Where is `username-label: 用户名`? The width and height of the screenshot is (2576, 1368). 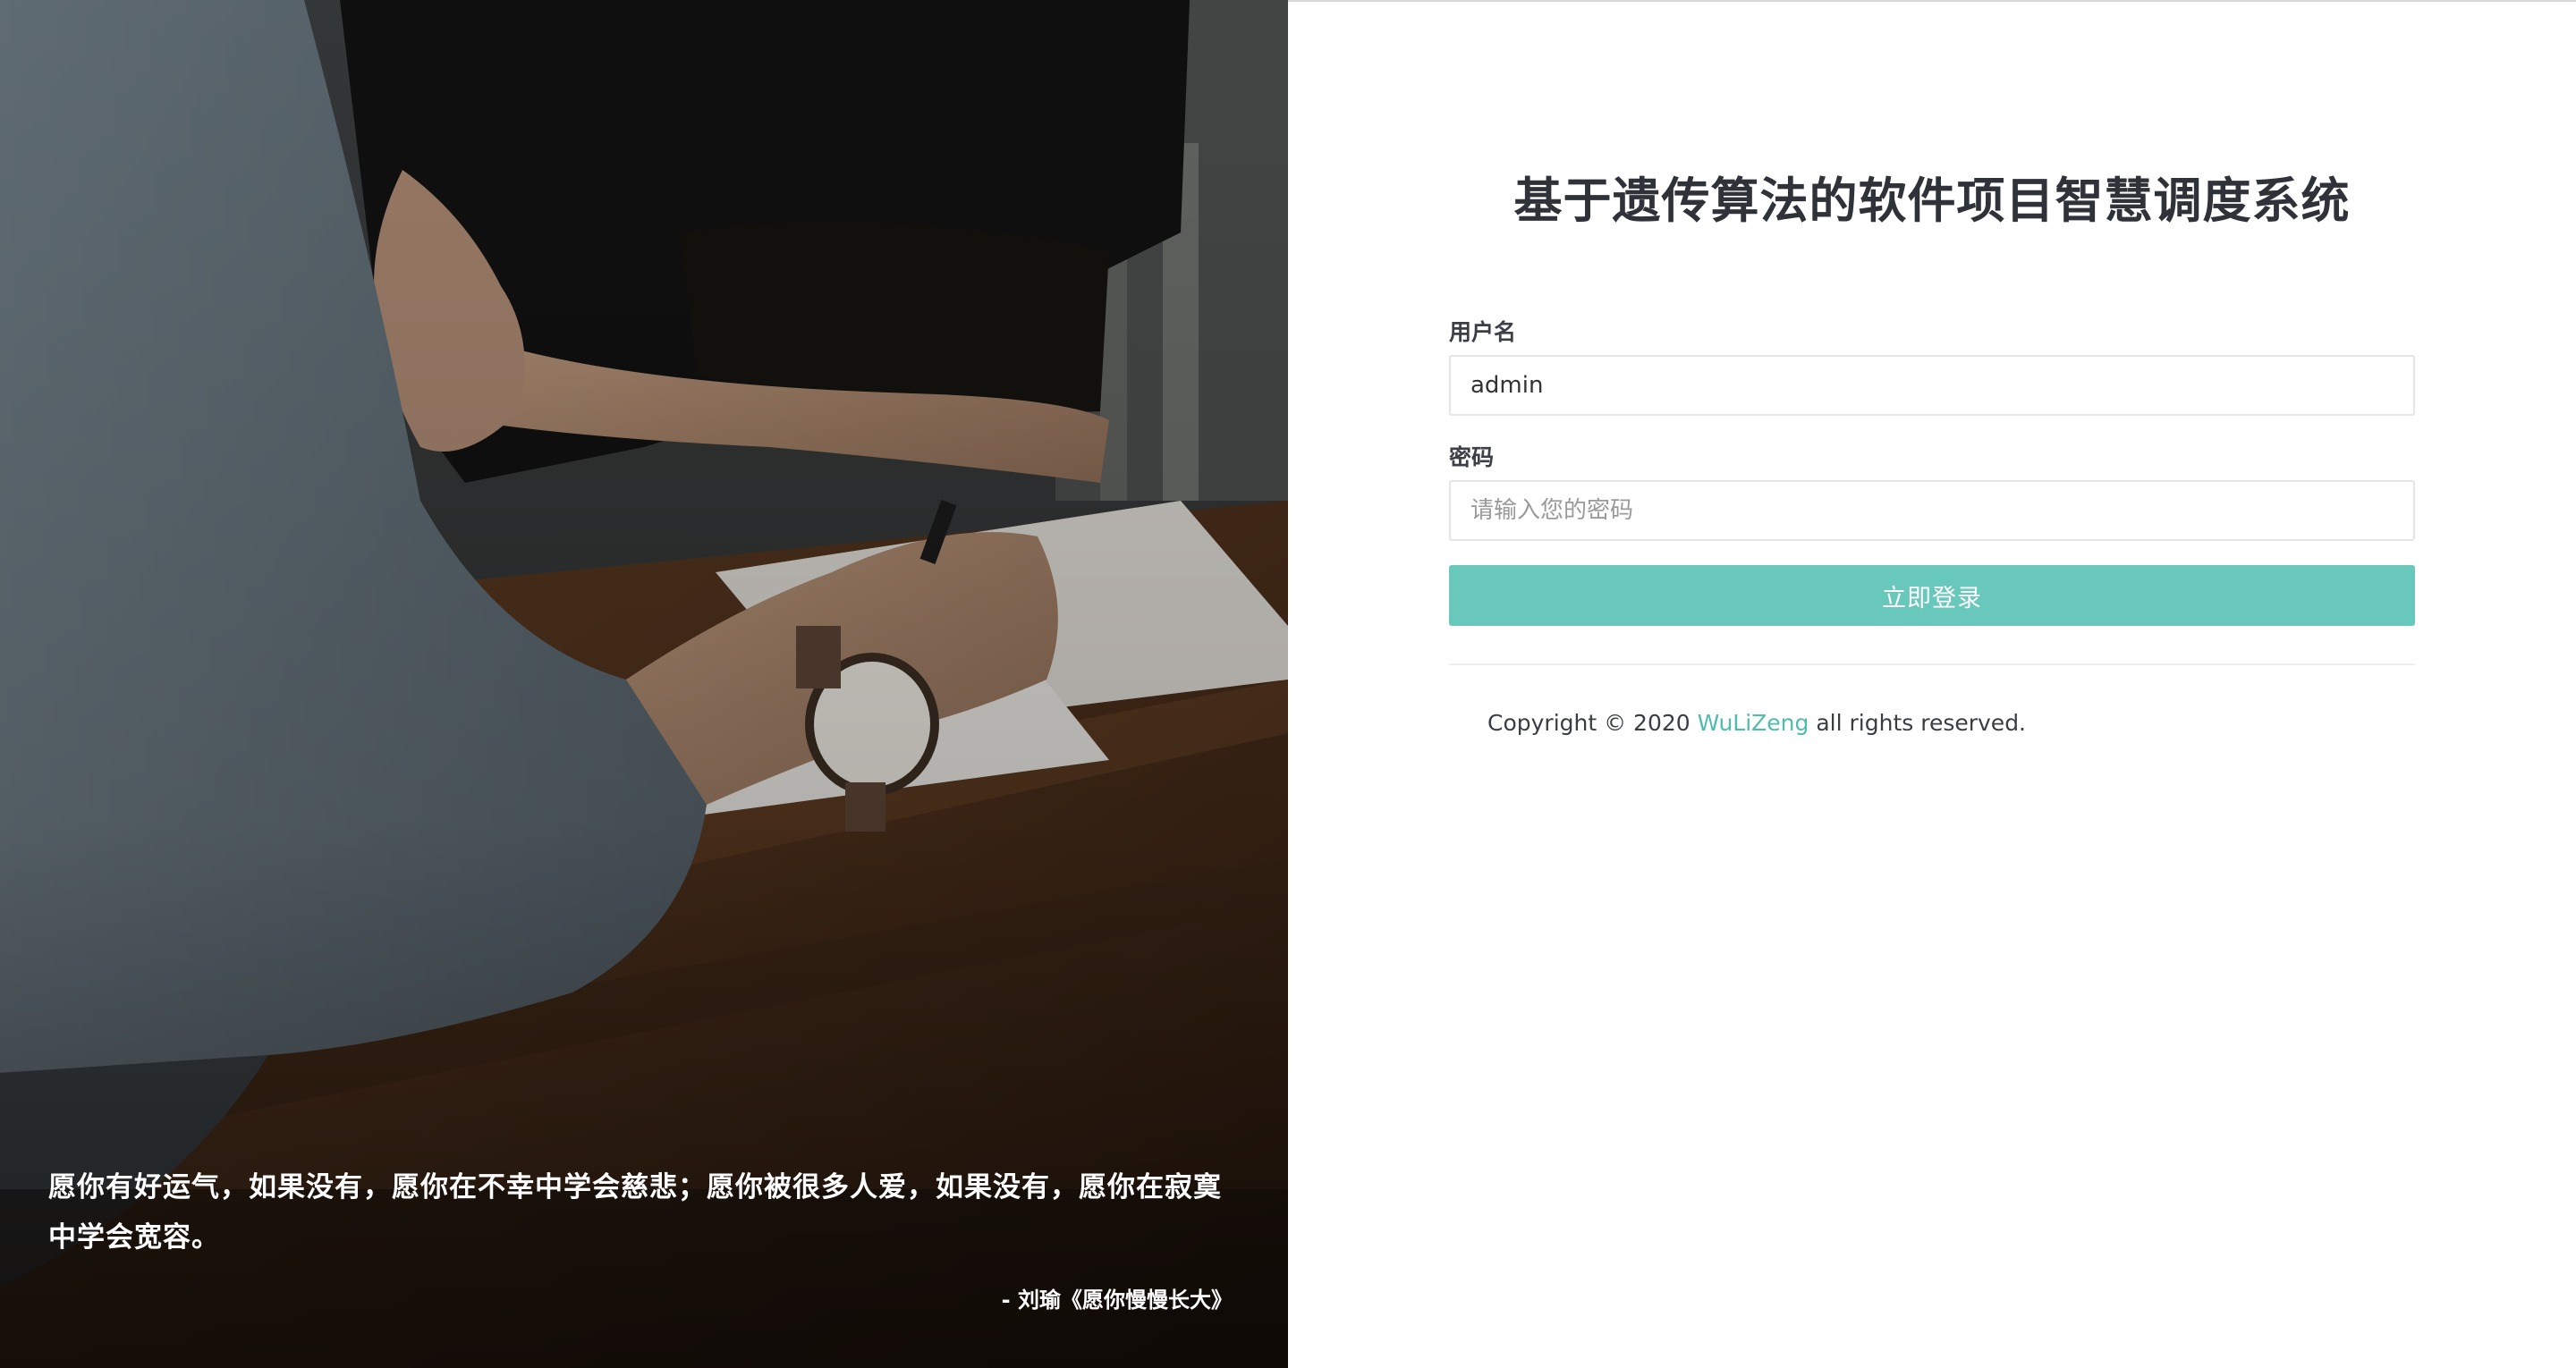 username-label: 用户名 is located at coordinates (1483, 332).